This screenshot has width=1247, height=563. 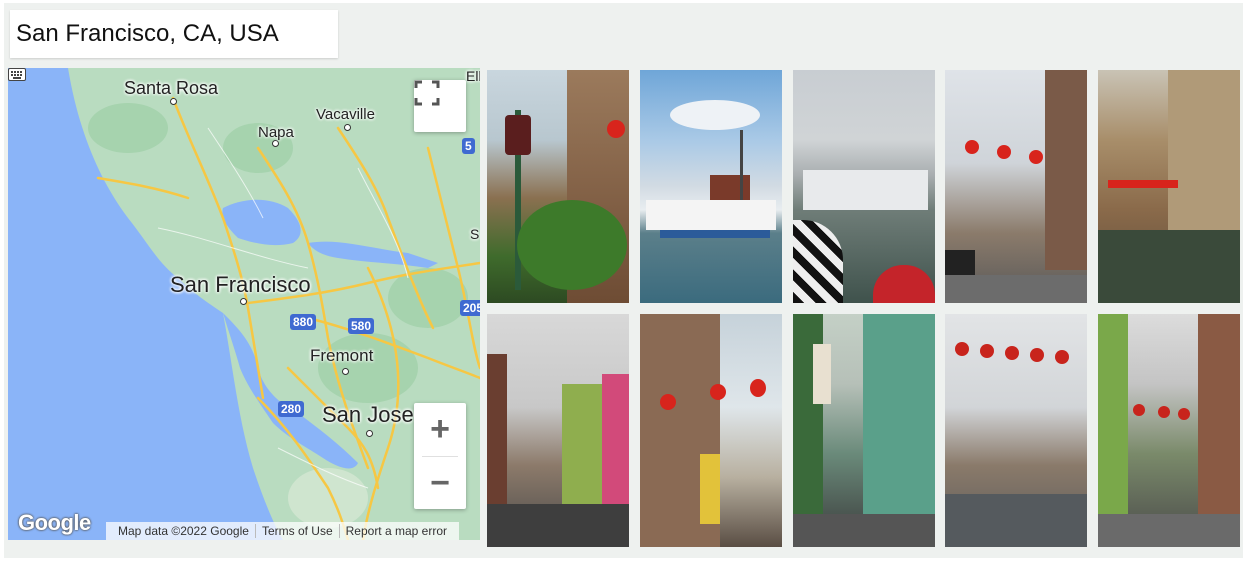 What do you see at coordinates (171, 88) in the screenshot?
I see `city-label: Santa Rosa` at bounding box center [171, 88].